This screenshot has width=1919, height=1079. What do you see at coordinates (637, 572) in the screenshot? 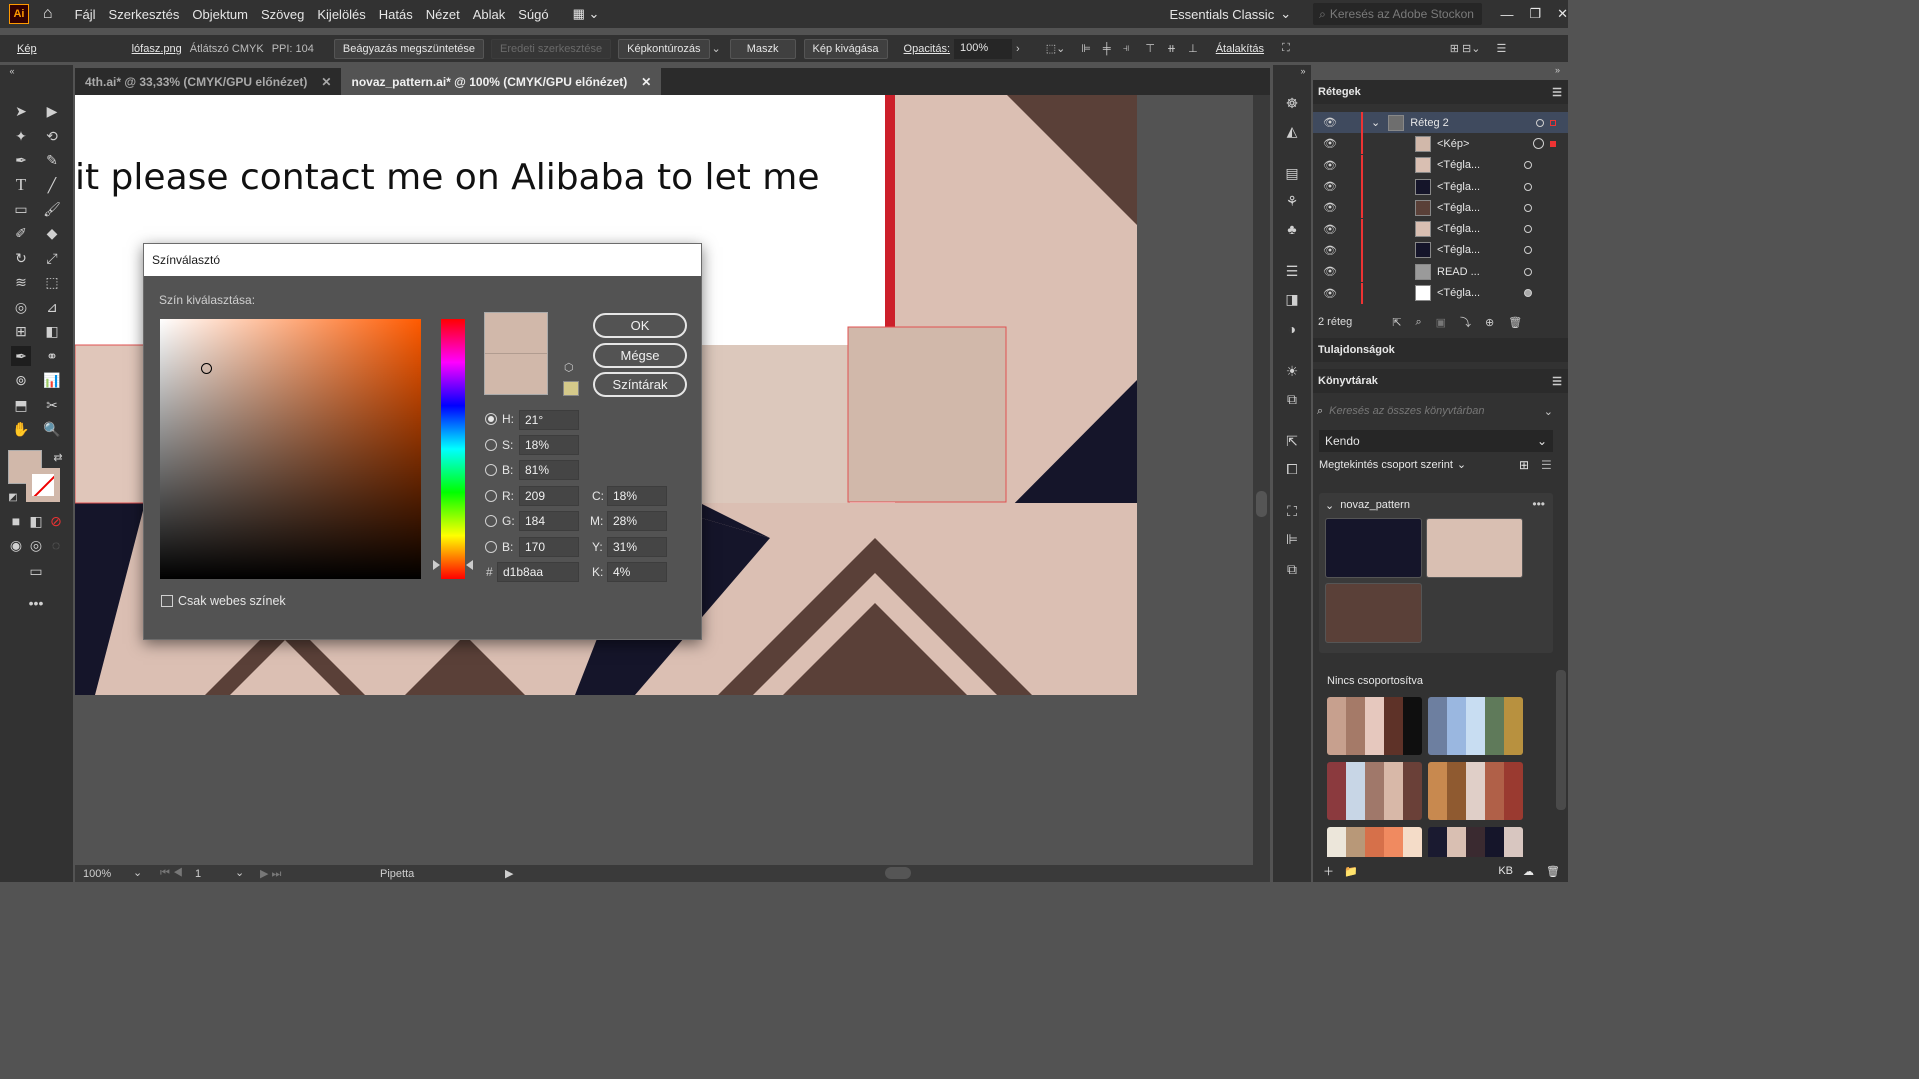
I see `black-input: 4%` at bounding box center [637, 572].